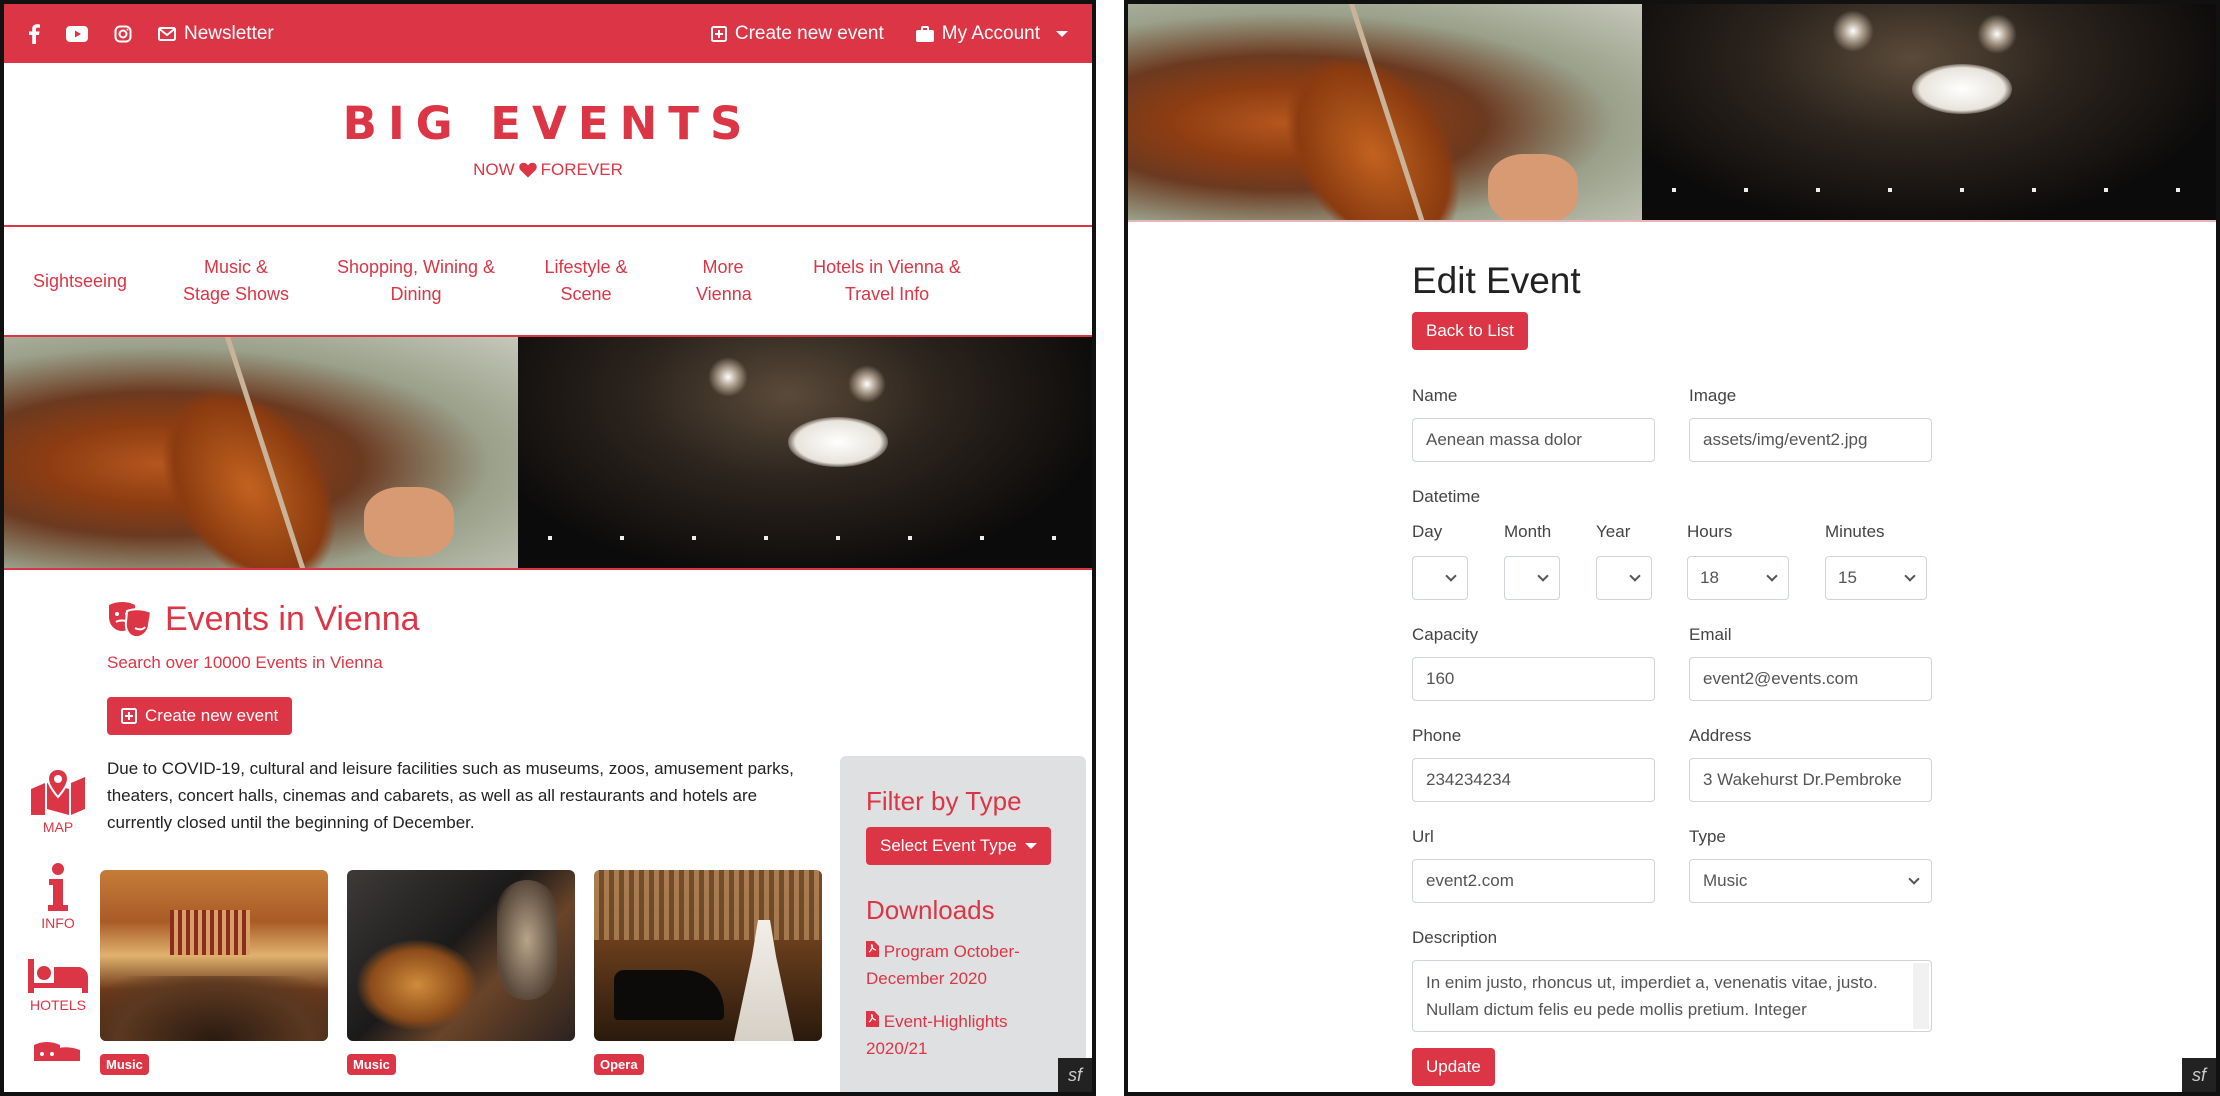 The height and width of the screenshot is (1096, 2220). What do you see at coordinates (1437, 735) in the screenshot?
I see `phone-label: Phone` at bounding box center [1437, 735].